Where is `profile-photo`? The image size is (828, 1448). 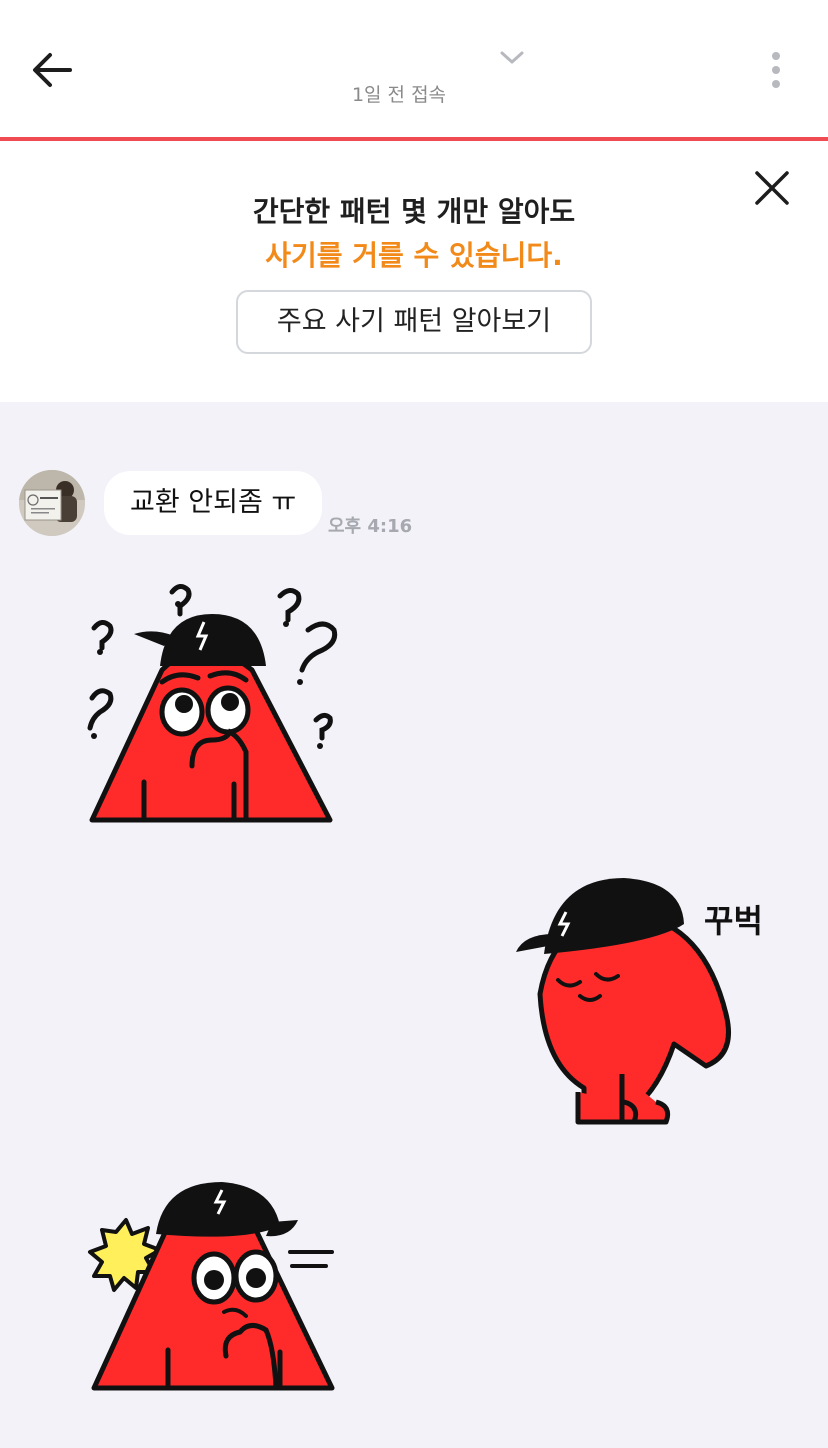 profile-photo is located at coordinates (52, 503).